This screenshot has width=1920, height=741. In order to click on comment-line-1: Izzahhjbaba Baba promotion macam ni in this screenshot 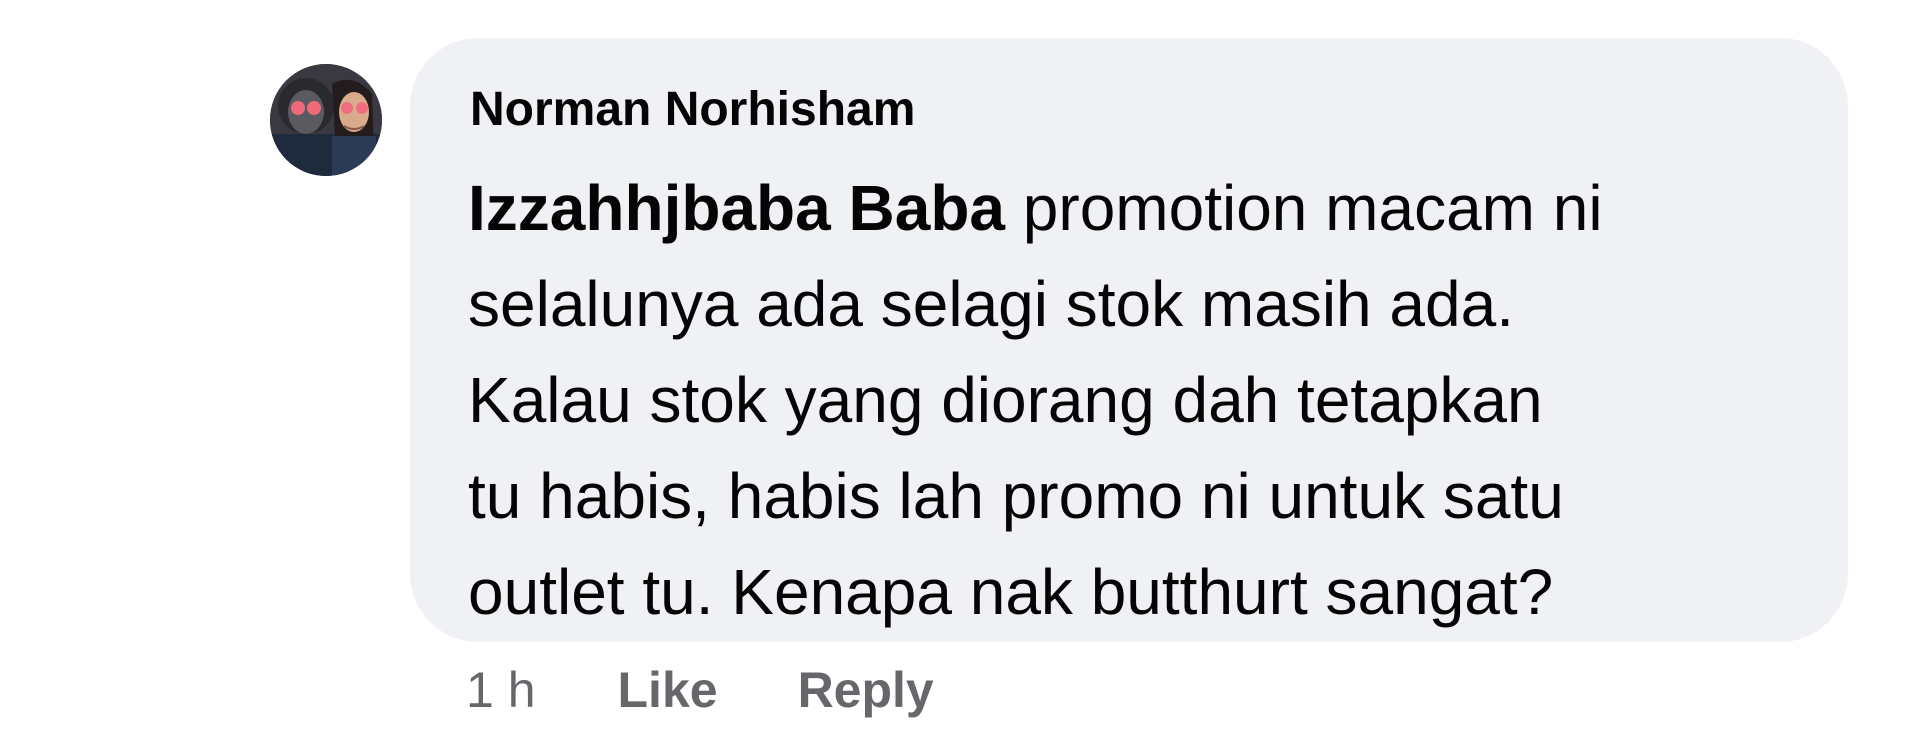, I will do `click(1138, 208)`.